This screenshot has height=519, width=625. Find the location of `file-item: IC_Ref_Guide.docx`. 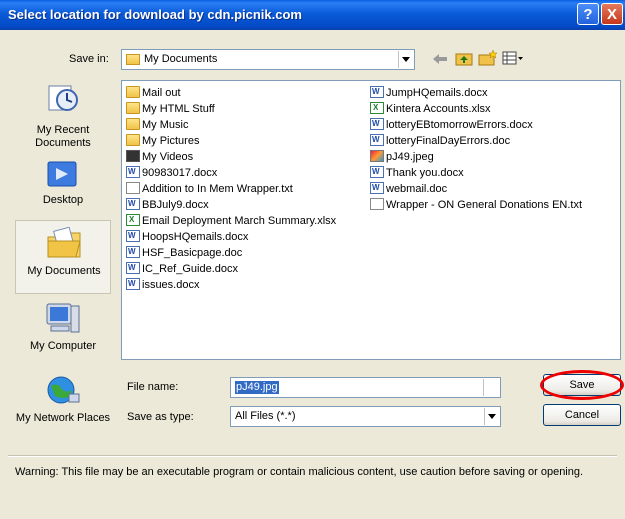

file-item: IC_Ref_Guide.docx is located at coordinates (182, 268).